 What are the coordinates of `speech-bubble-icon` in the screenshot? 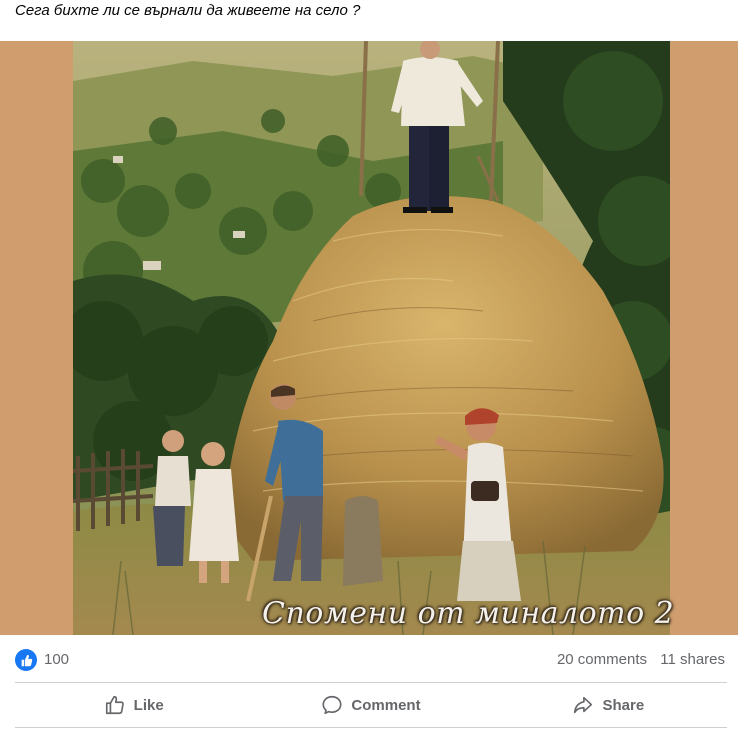 It's located at (332, 705).